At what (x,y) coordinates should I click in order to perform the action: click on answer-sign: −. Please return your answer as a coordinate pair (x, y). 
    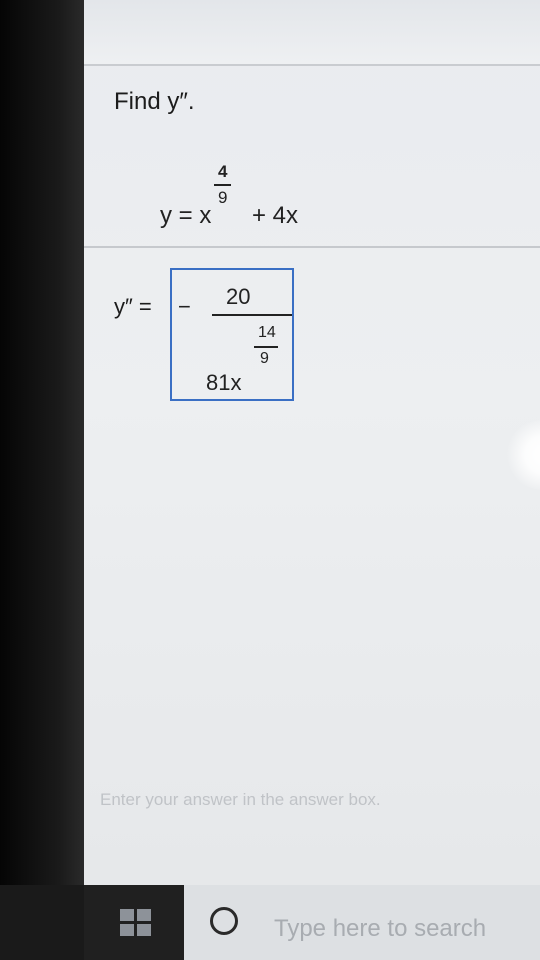
    Looking at the image, I should click on (184, 306).